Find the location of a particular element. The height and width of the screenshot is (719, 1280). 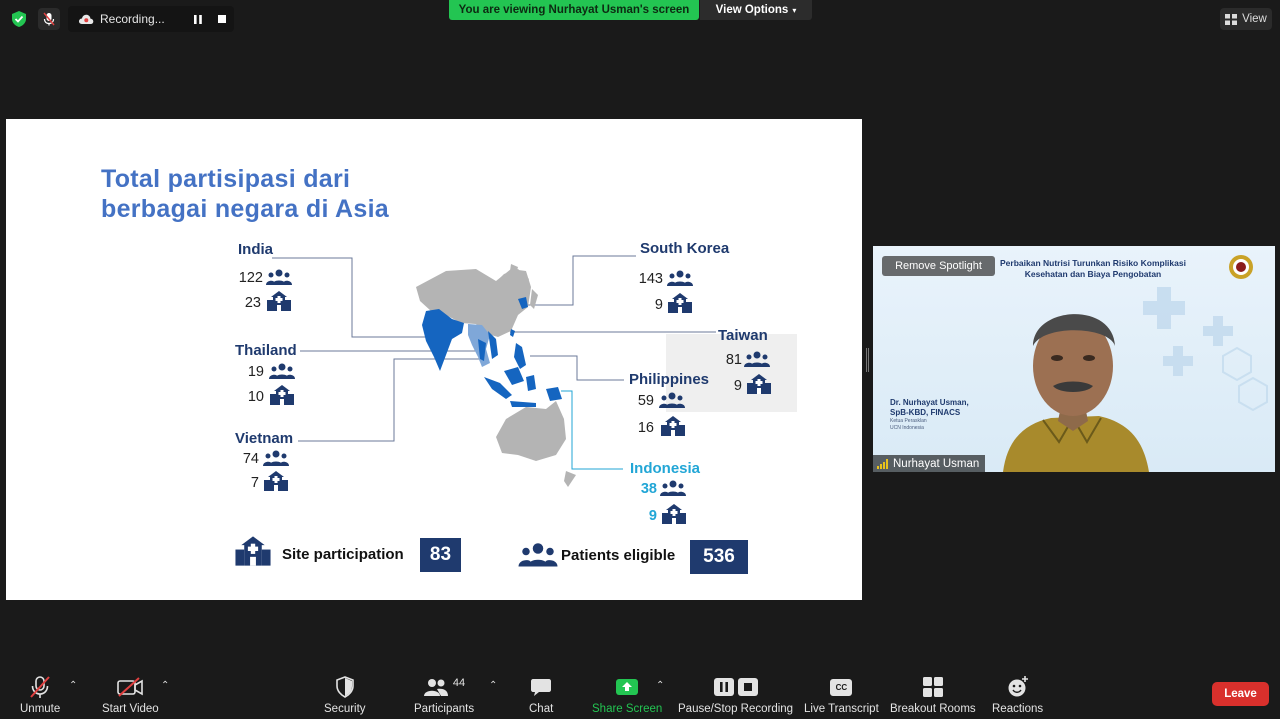

taiwan-patients-value: 81 is located at coordinates (733, 360).